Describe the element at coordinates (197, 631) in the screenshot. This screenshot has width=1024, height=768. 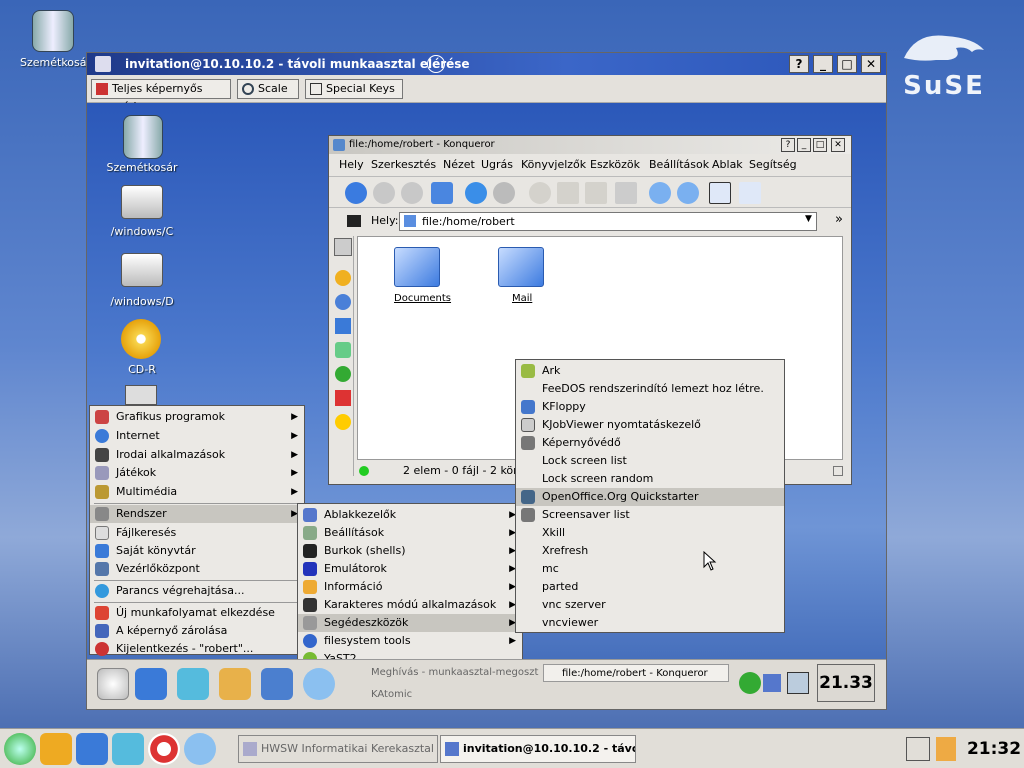
I see `kmenu-lock-screen: A képernyő zárolása` at that location.